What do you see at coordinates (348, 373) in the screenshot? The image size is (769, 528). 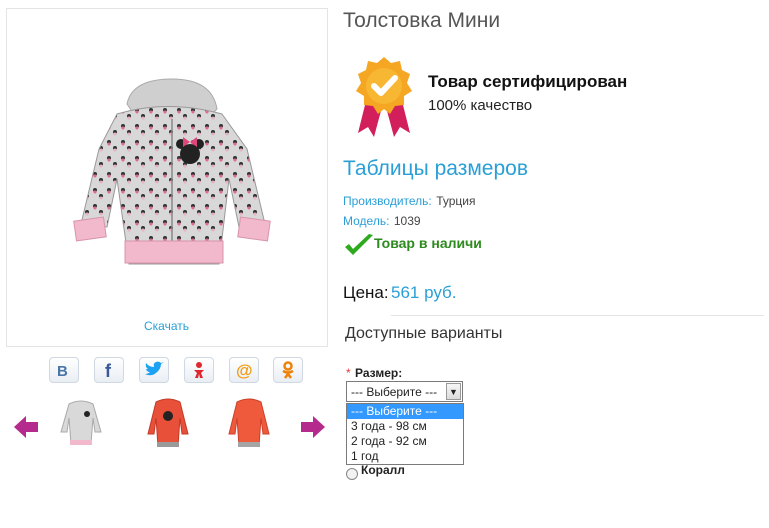 I see `required-mark: *` at bounding box center [348, 373].